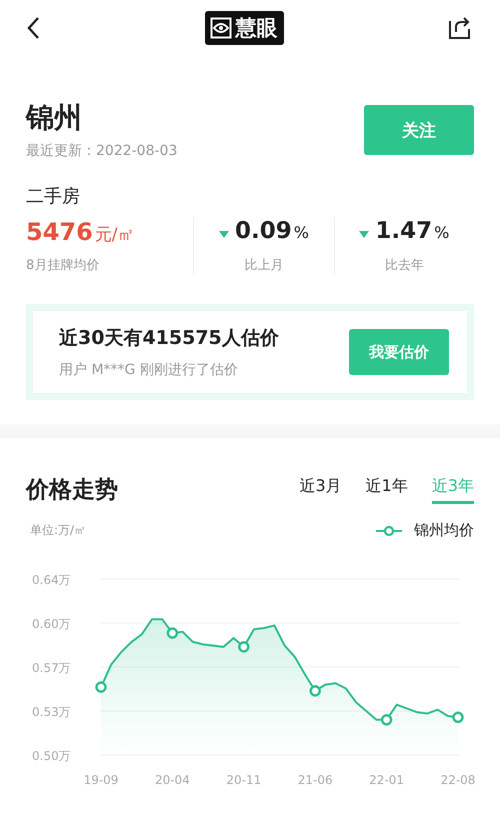 Image resolution: width=500 pixels, height=813 pixels. Describe the element at coordinates (51, 756) in the screenshot. I see `y-axis-label: 0.50万` at that location.